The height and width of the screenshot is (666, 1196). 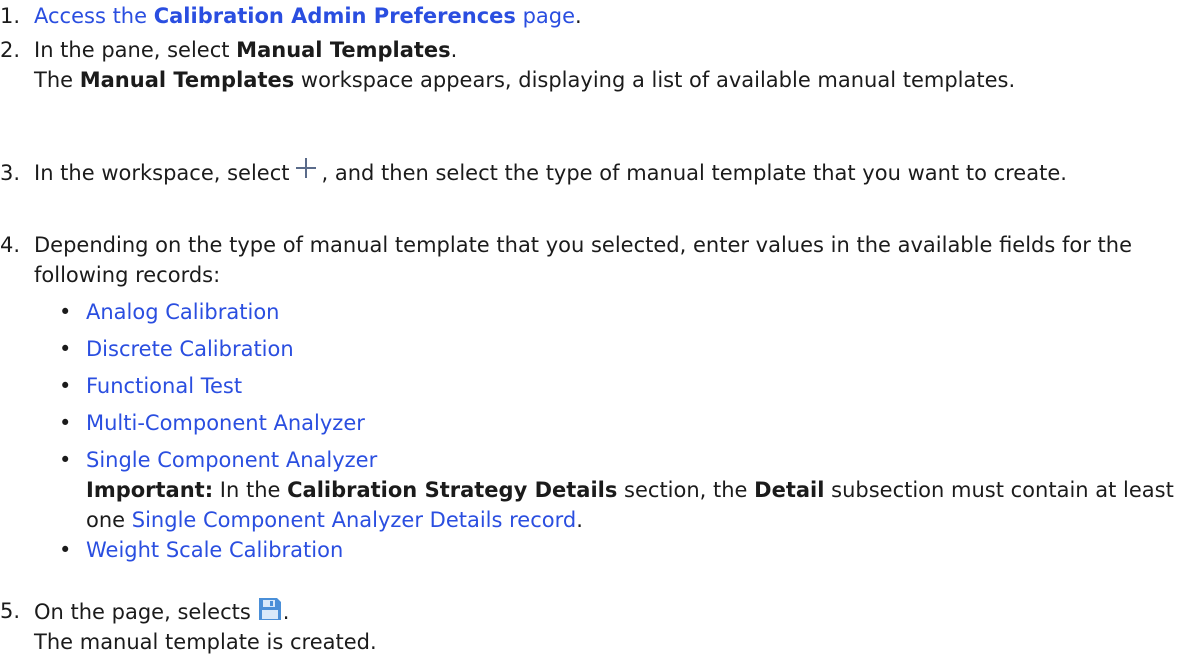 I want to click on instruction-text: In the workspace, select, so click(x=162, y=173).